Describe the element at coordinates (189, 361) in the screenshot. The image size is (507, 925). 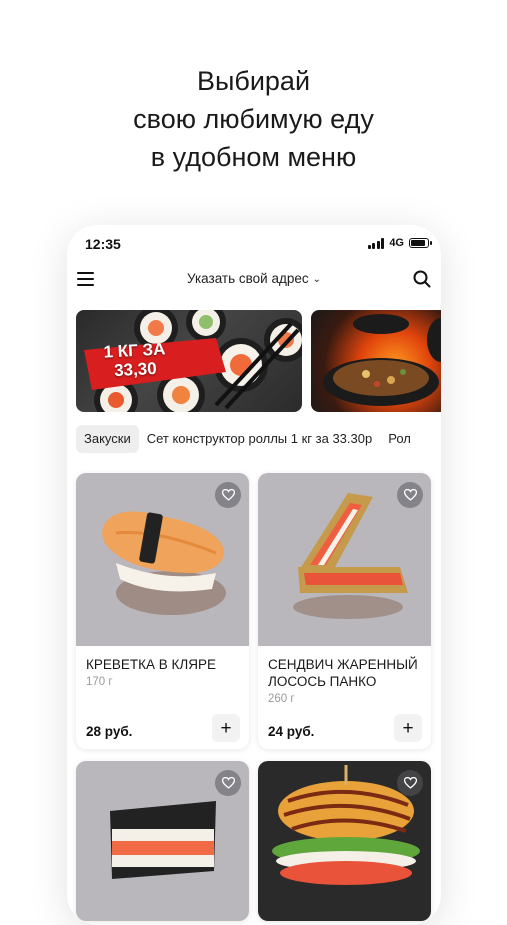
I see `promo-banner-rolls: 1 КГ ЗА 33,30` at that location.